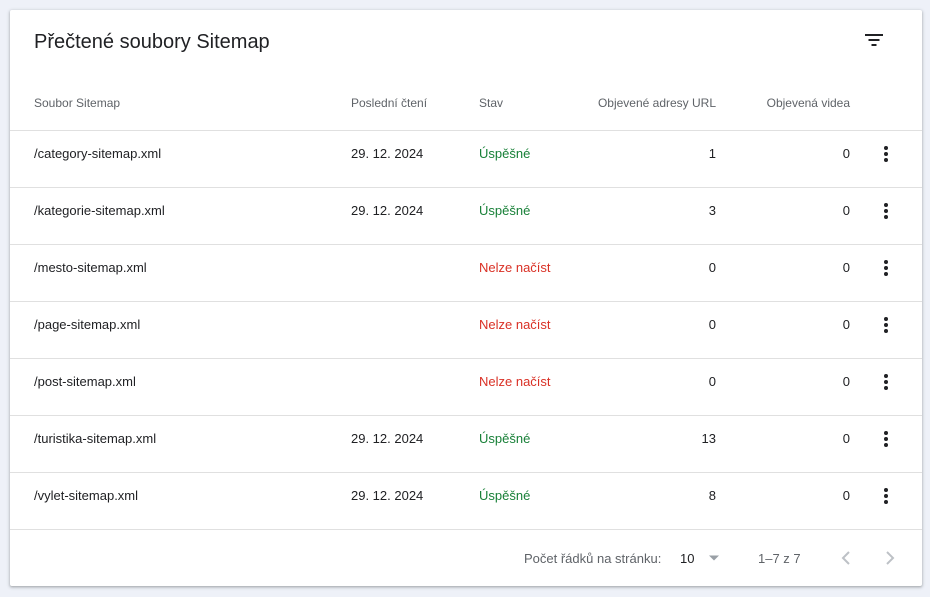 The width and height of the screenshot is (930, 597). Describe the element at coordinates (779, 558) in the screenshot. I see `page-range: 1–7 z 7` at that location.